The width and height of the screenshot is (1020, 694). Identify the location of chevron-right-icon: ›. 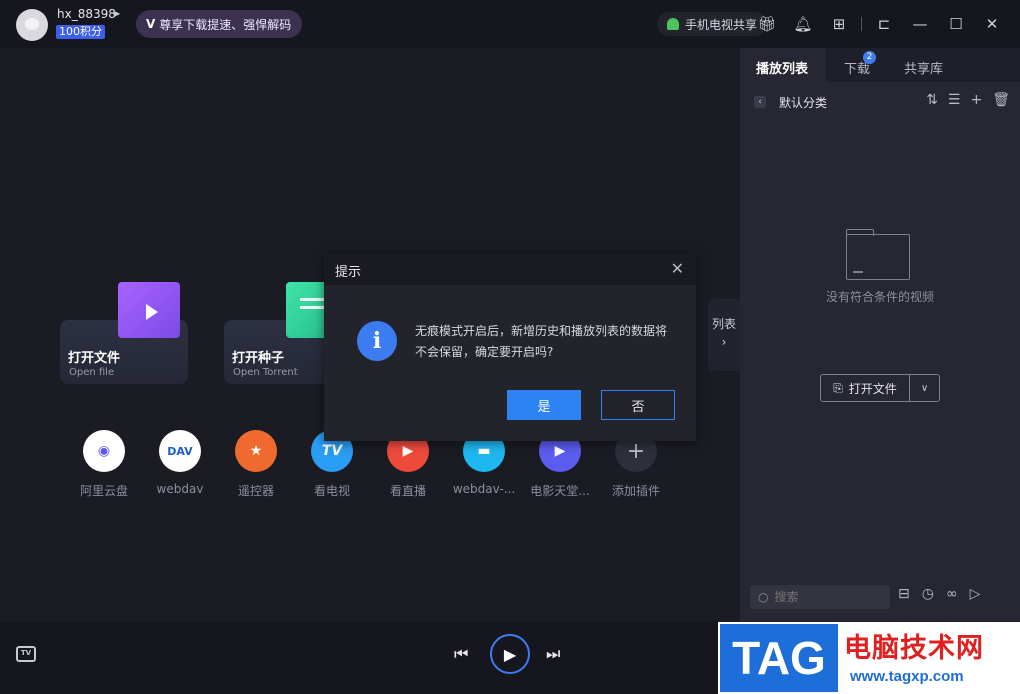
(724, 342).